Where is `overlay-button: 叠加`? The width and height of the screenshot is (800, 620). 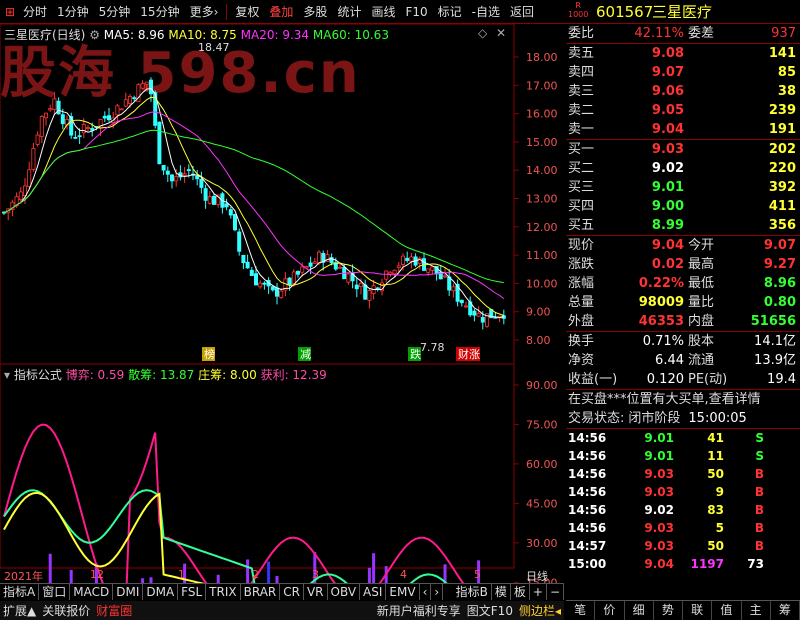 overlay-button: 叠加 is located at coordinates (281, 12).